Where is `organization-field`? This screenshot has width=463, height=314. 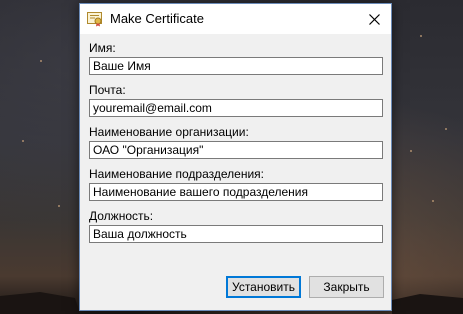
organization-field is located at coordinates (236, 150).